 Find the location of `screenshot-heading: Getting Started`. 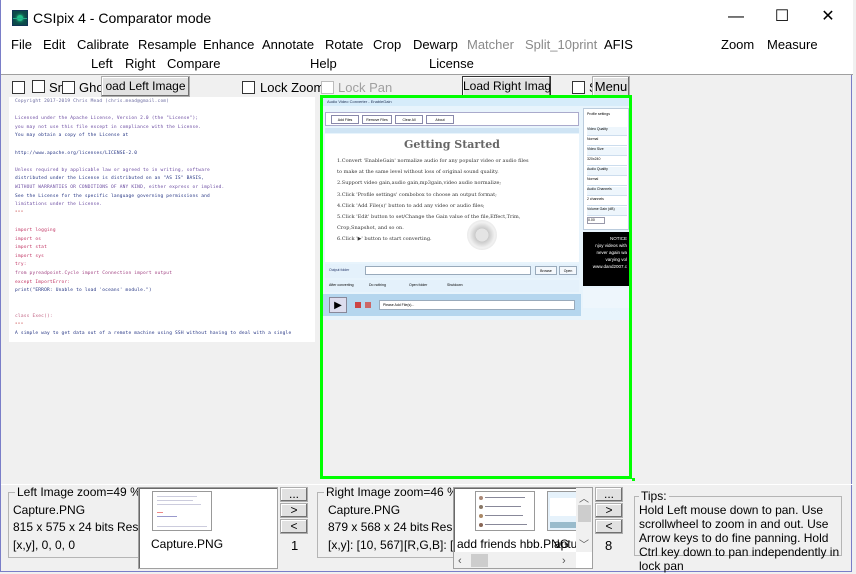

screenshot-heading: Getting Started is located at coordinates (452, 144).